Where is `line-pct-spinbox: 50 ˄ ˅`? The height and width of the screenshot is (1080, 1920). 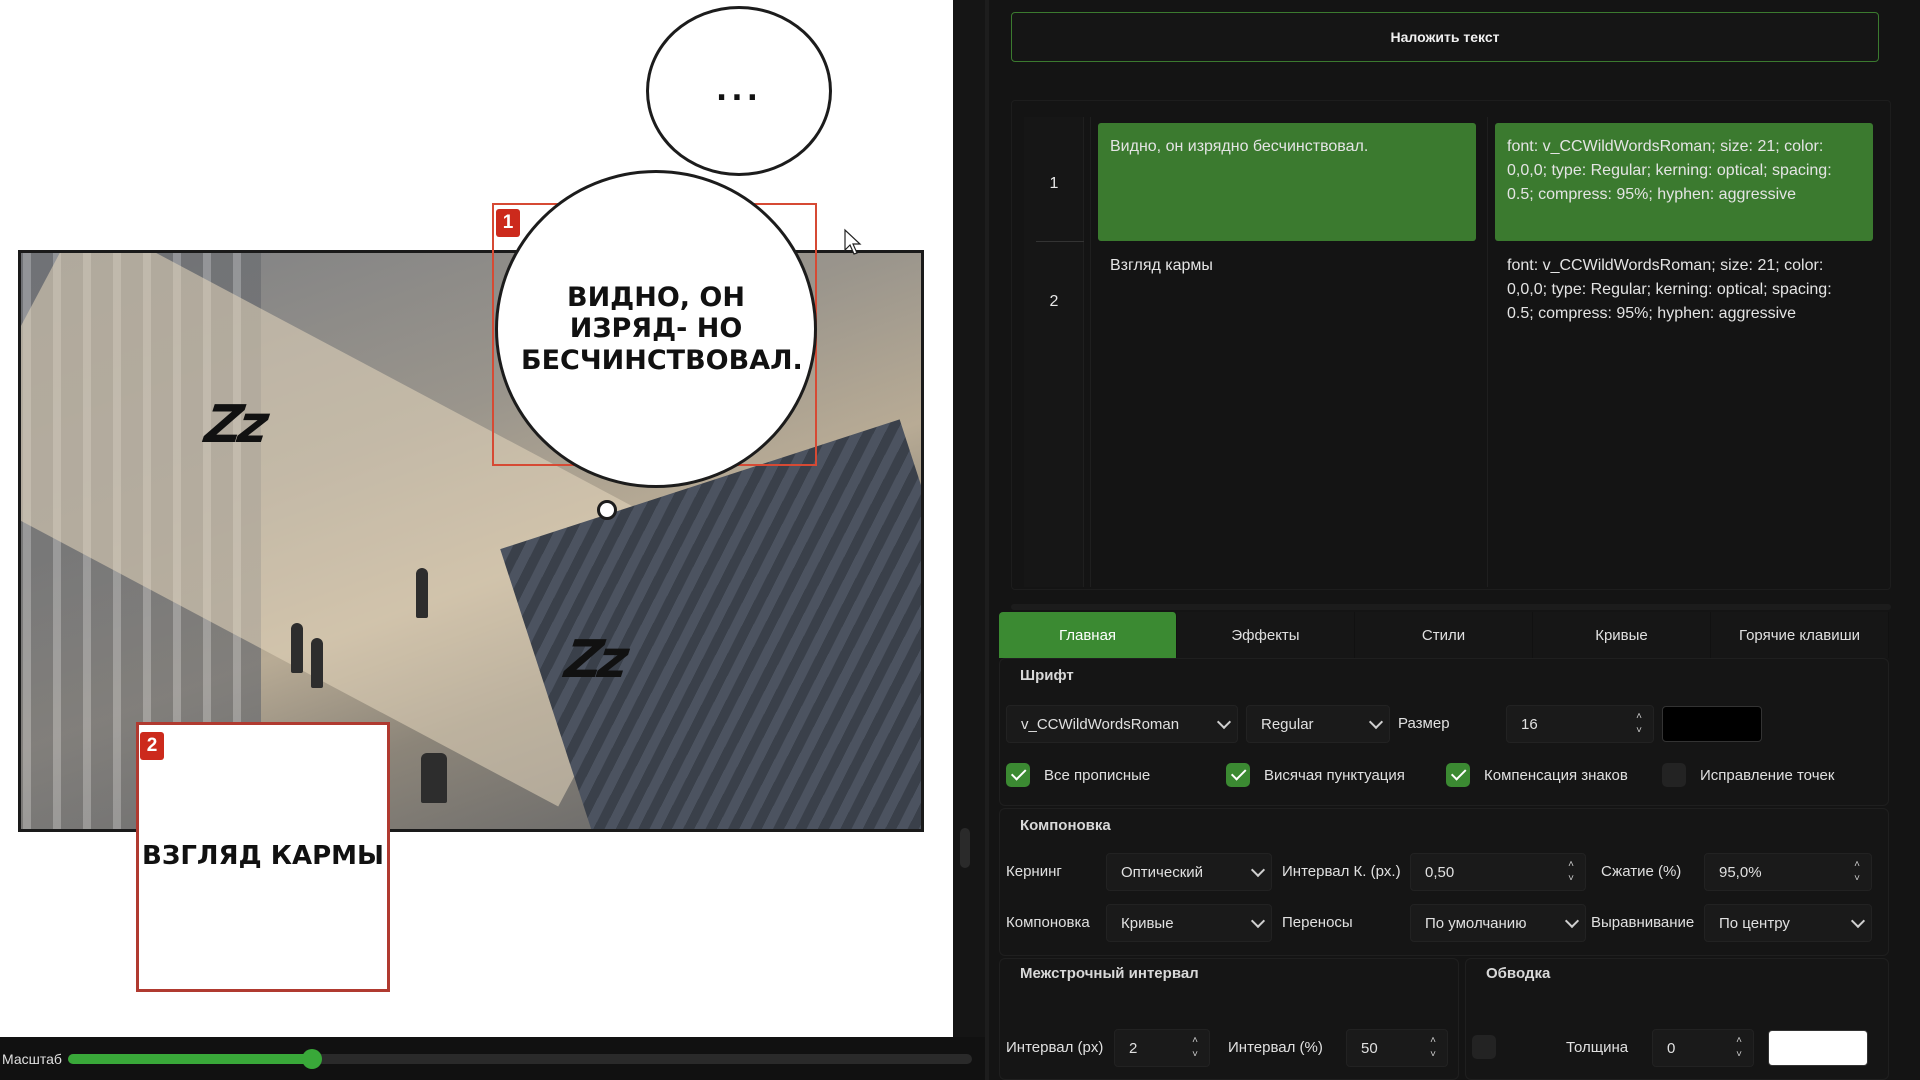
line-pct-spinbox: 50 ˄ ˅ is located at coordinates (1397, 1048).